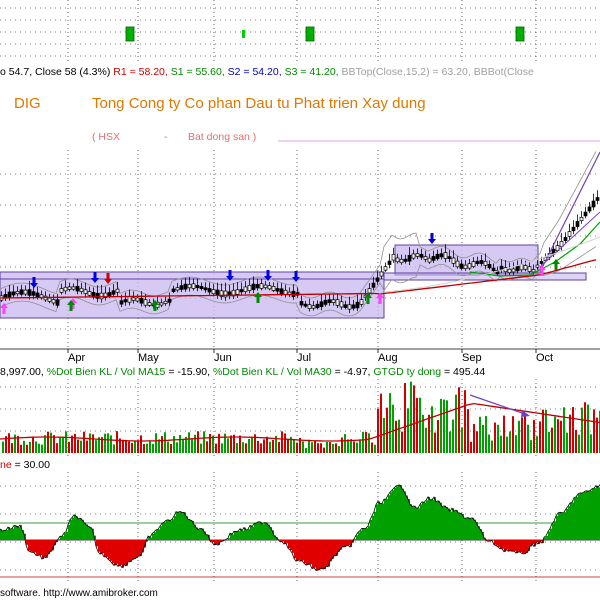 Image resolution: width=600 pixels, height=600 pixels. What do you see at coordinates (432, 238) in the screenshot?
I see `sell-arrow-blue` at bounding box center [432, 238].